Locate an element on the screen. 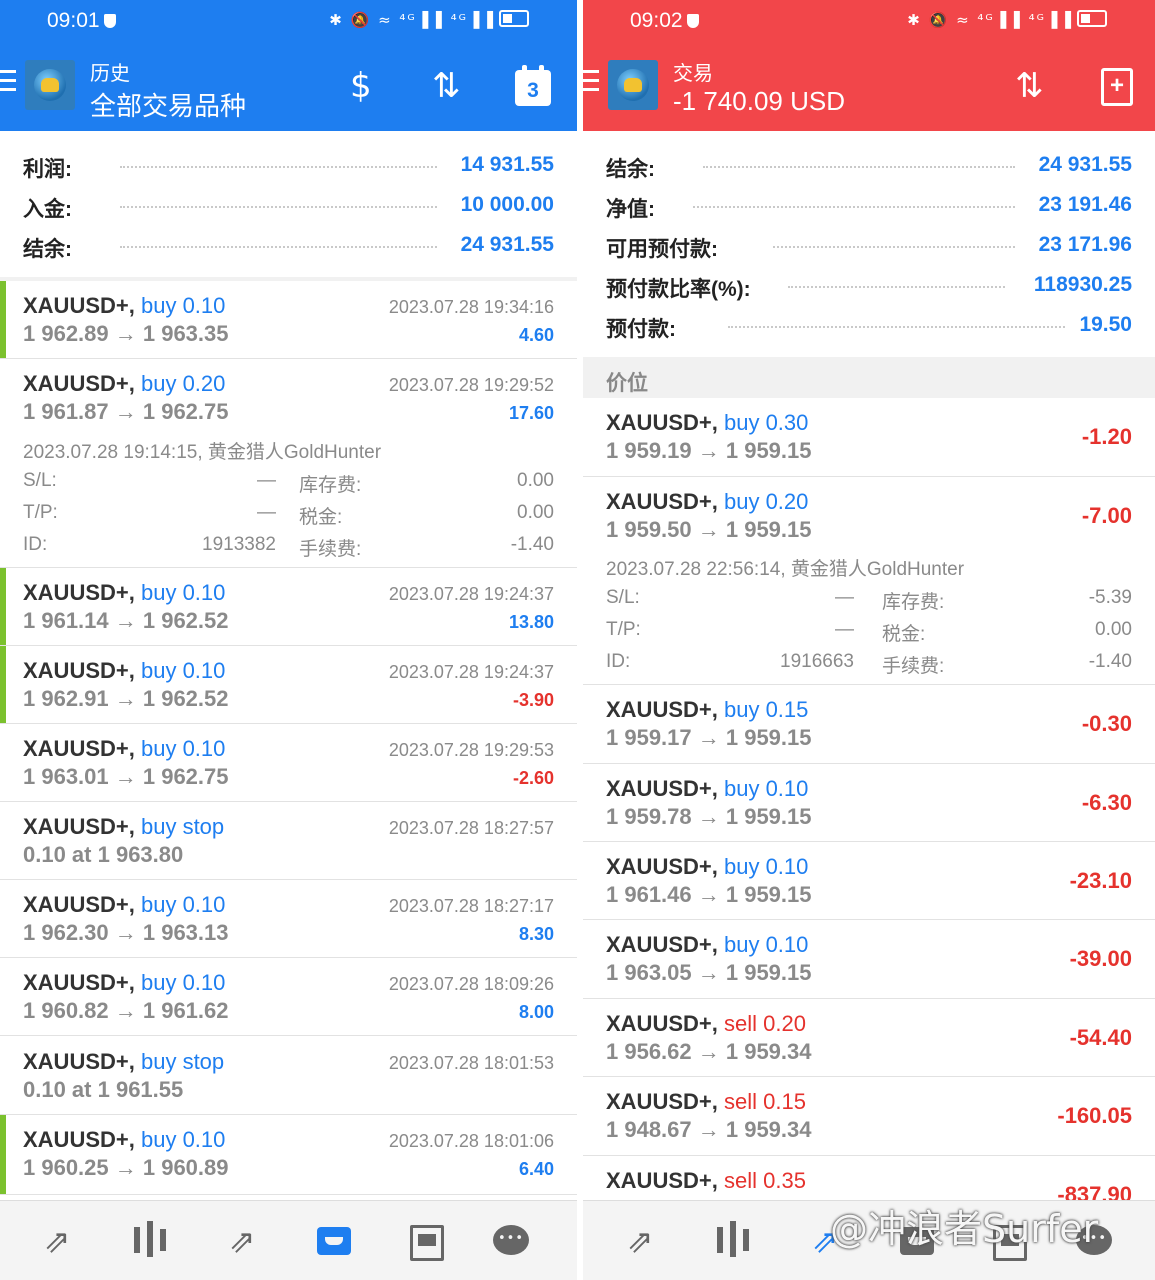  position-comment: 2023.07.28 22:56:14, 黄金猎人GoldHunter is located at coordinates (785, 569).